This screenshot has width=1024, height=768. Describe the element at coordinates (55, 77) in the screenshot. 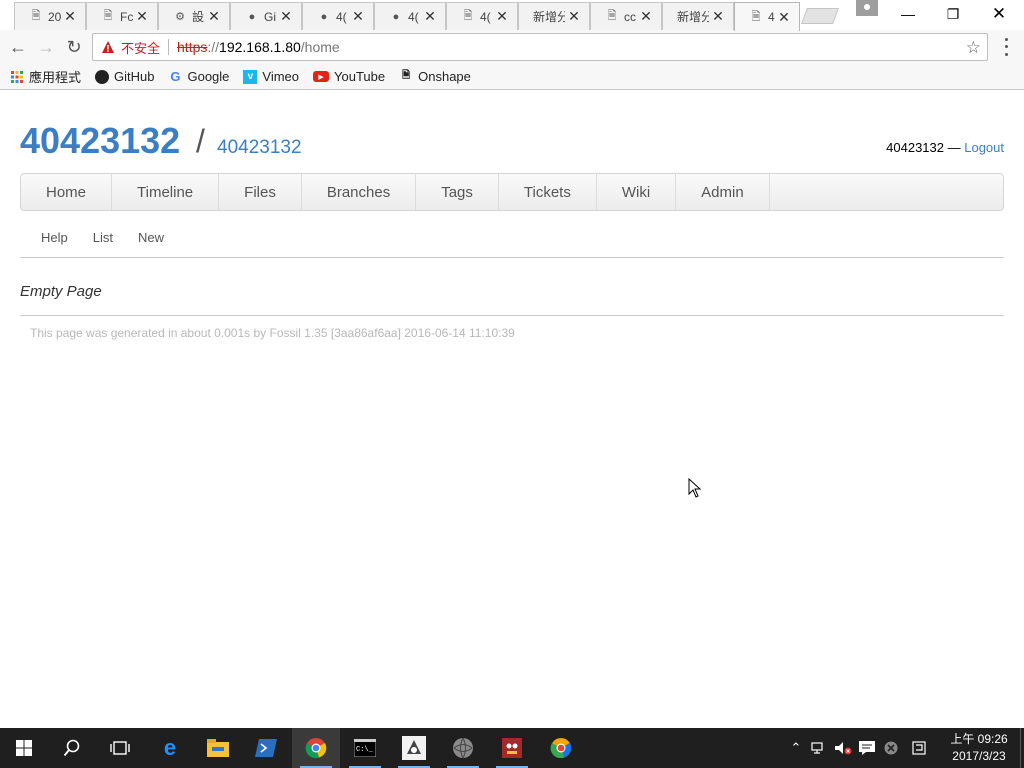

I see `bookmark-label: 應用程式` at that location.